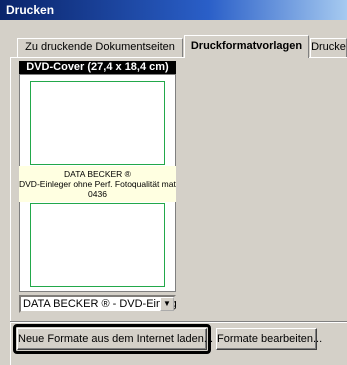 This screenshot has width=347, height=365. I want to click on tooltip-brand: DATA BECKER ®, so click(97, 174).